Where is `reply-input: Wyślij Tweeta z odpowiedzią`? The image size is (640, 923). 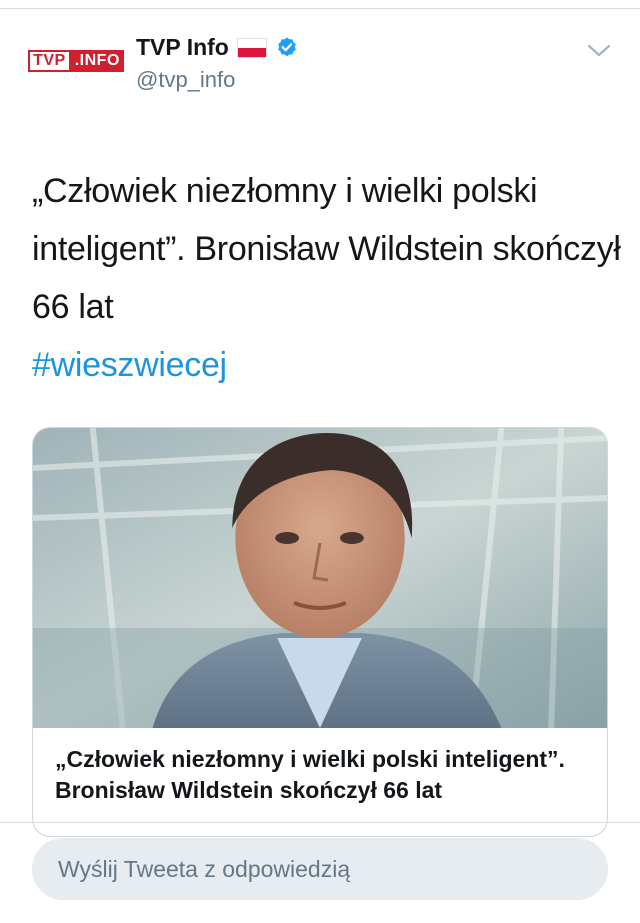
reply-input: Wyślij Tweeta z odpowiedzią is located at coordinates (320, 869).